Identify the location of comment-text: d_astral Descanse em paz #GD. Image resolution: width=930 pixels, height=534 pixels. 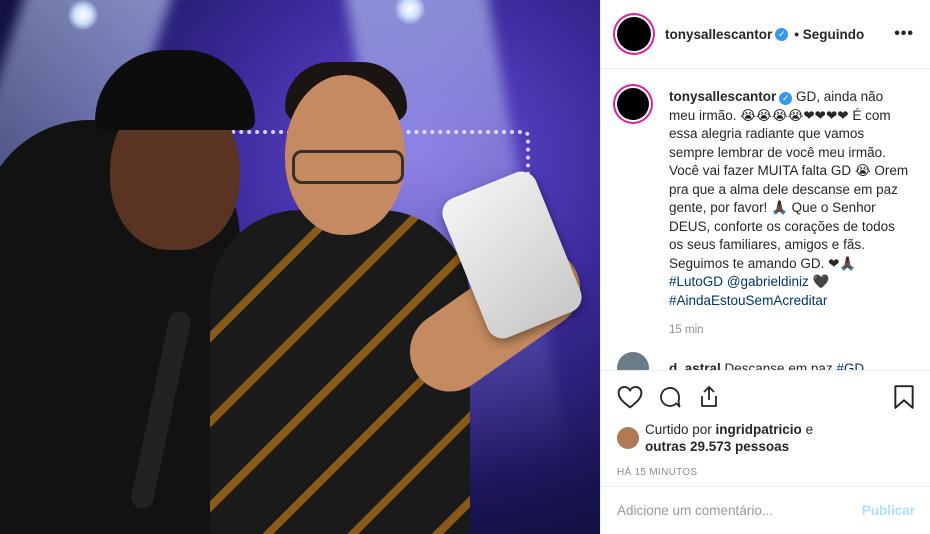
(766, 366).